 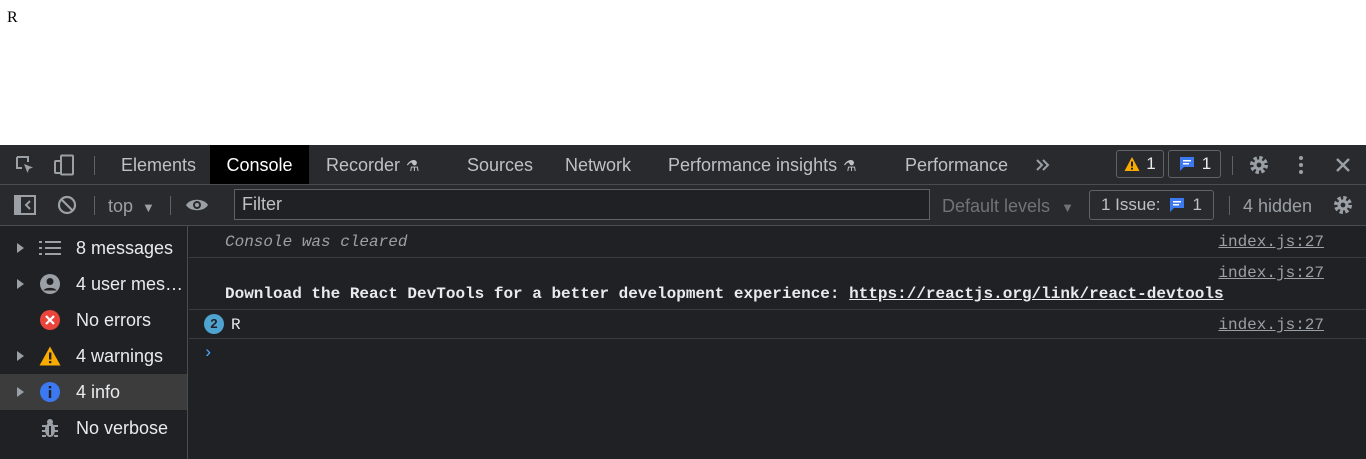 I want to click on console-message: 2 R index.js:27, so click(x=777, y=324).